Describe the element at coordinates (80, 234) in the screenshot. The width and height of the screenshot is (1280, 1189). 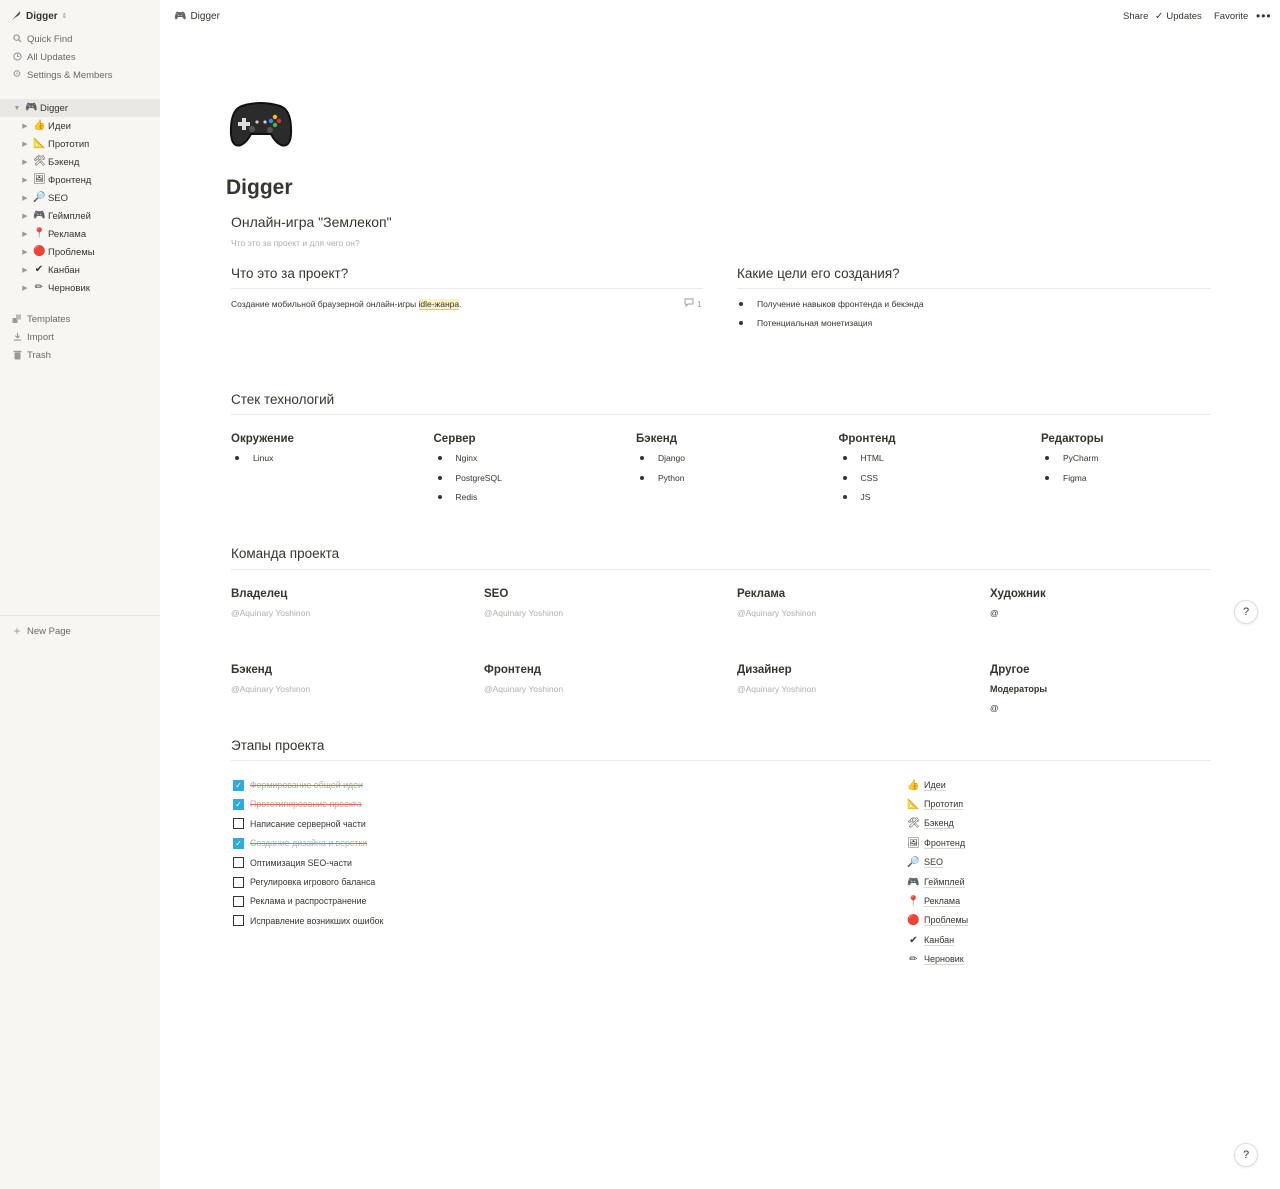
I see `sidebar-item-page: ▶ 📍 Реклама` at that location.